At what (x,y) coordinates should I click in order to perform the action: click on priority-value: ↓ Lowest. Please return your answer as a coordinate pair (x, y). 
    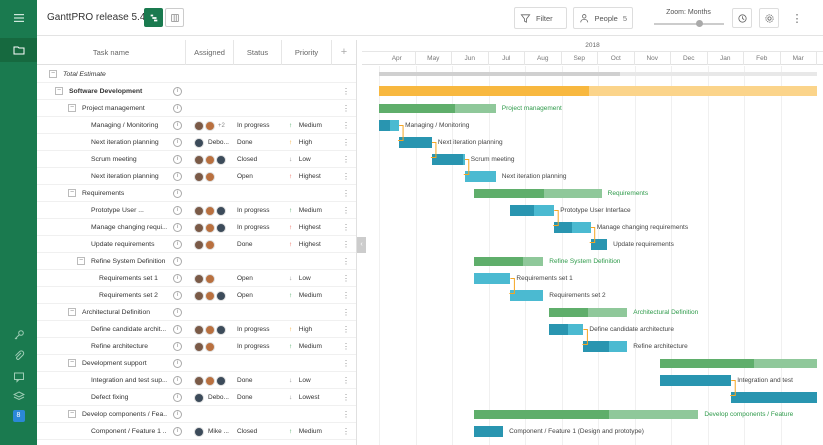
    Looking at the image, I should click on (304, 397).